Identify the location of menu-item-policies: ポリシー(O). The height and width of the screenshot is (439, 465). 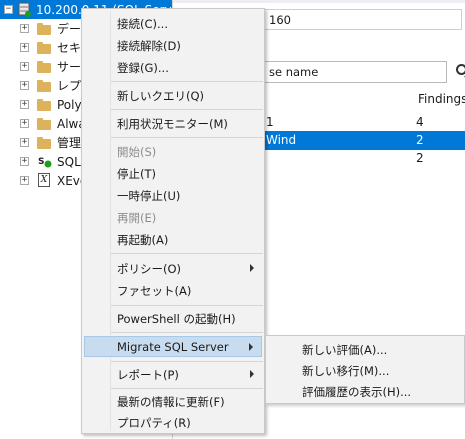
(173, 268).